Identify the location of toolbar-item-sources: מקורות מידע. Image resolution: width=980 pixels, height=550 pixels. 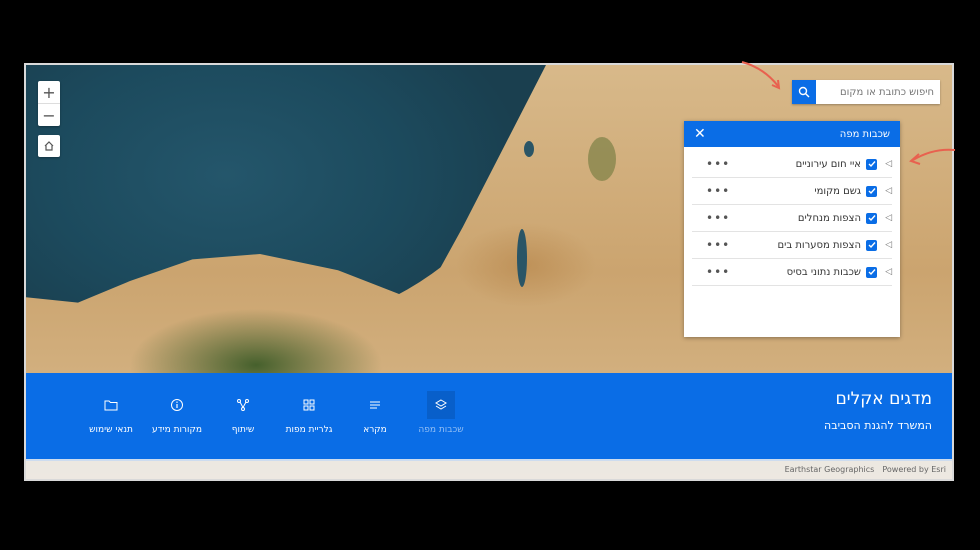
(177, 413).